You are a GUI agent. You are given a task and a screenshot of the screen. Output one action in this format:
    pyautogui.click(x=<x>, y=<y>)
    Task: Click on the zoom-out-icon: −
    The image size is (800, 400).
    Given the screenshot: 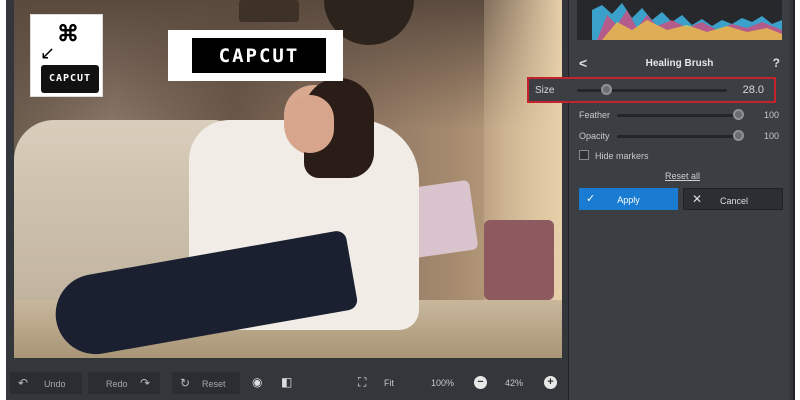 What is the action you would take?
    pyautogui.click(x=480, y=382)
    